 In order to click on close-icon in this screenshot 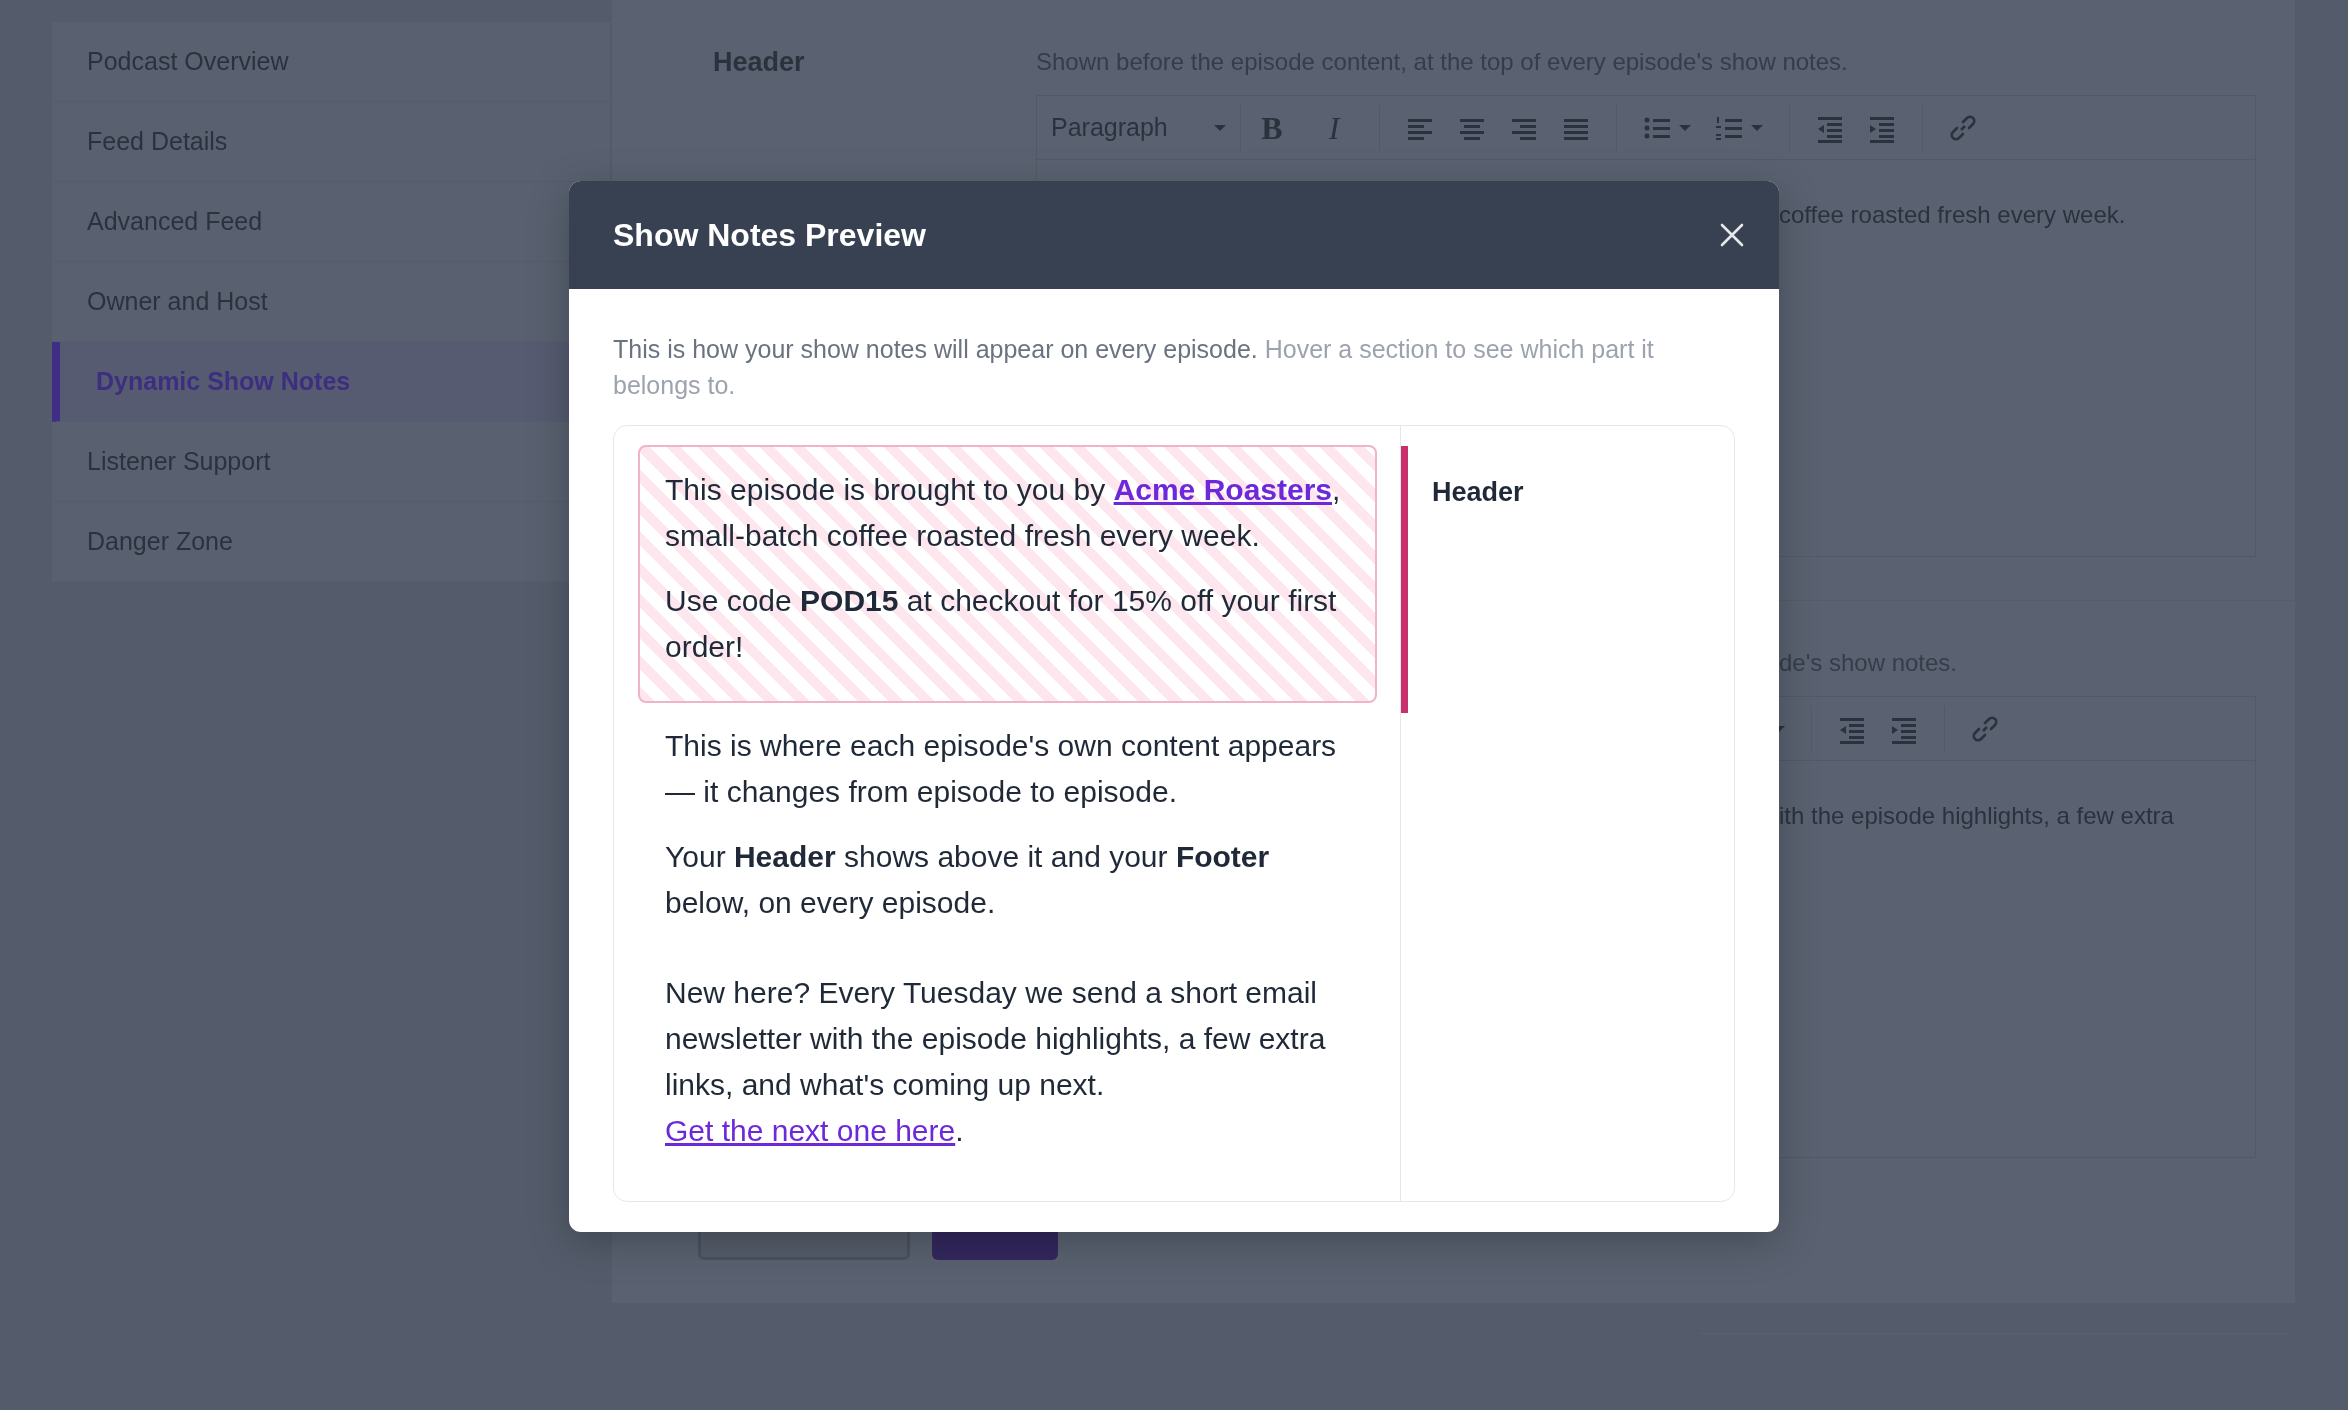, I will do `click(1732, 235)`.